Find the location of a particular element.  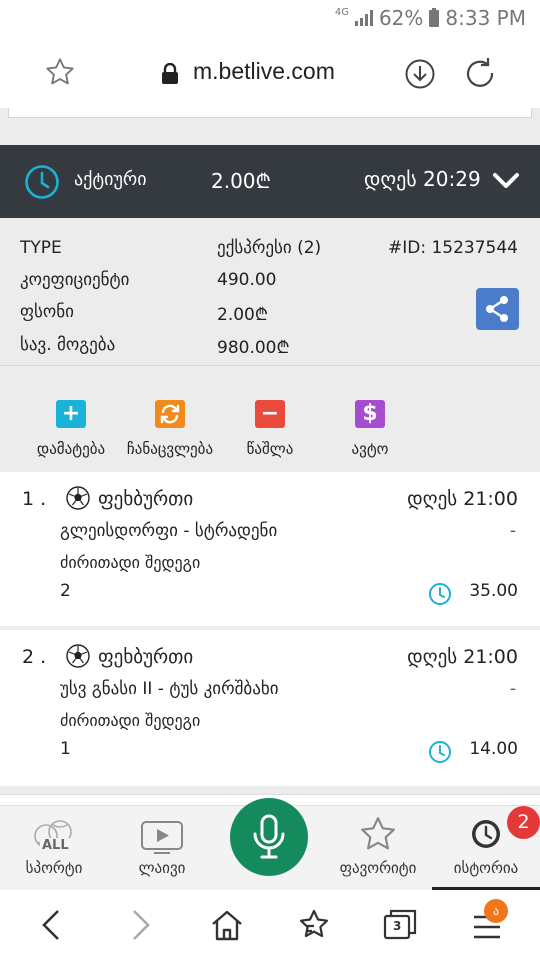

bet-header-bar: აქტიური 2.00₾ დღეს 20:29 is located at coordinates (270, 181).